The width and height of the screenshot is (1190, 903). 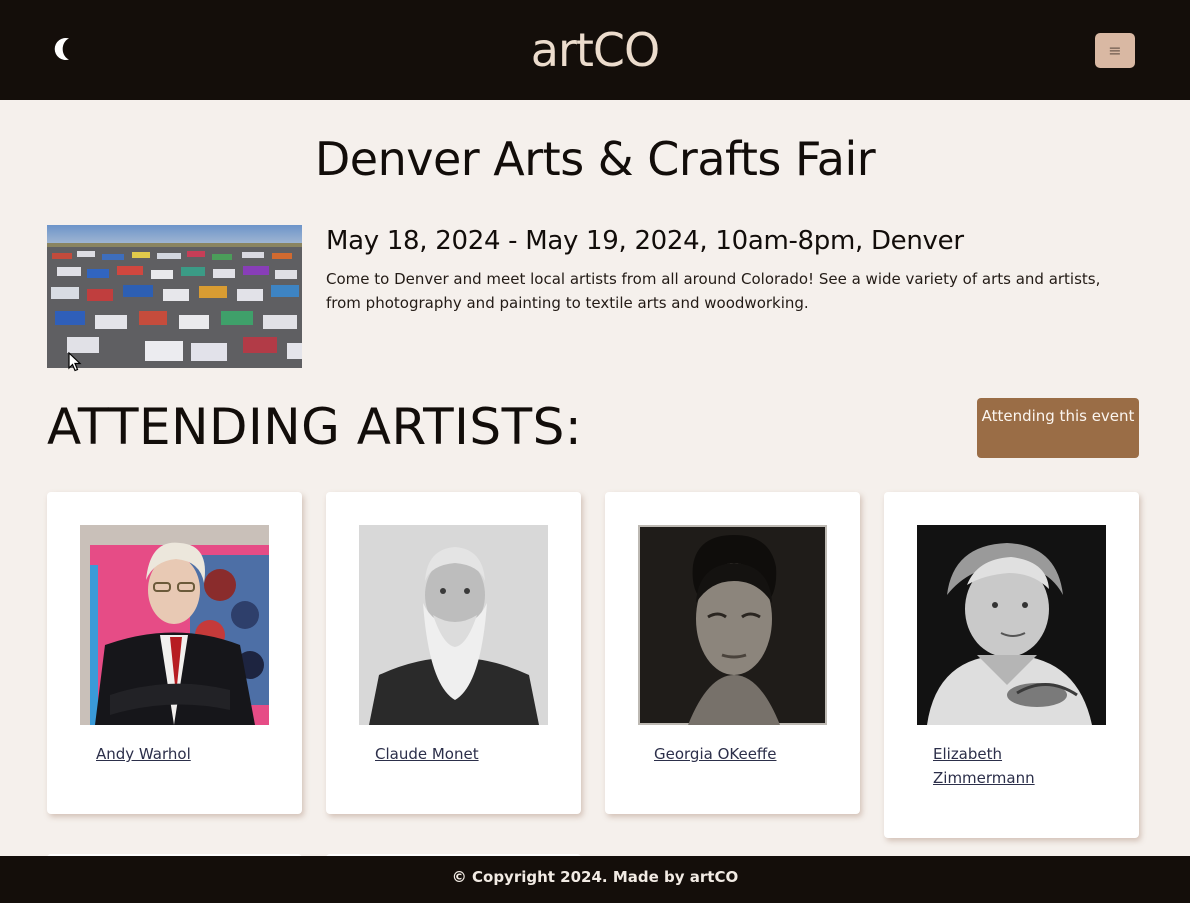 I want to click on artist-card: Claude Monet, so click(x=453, y=653).